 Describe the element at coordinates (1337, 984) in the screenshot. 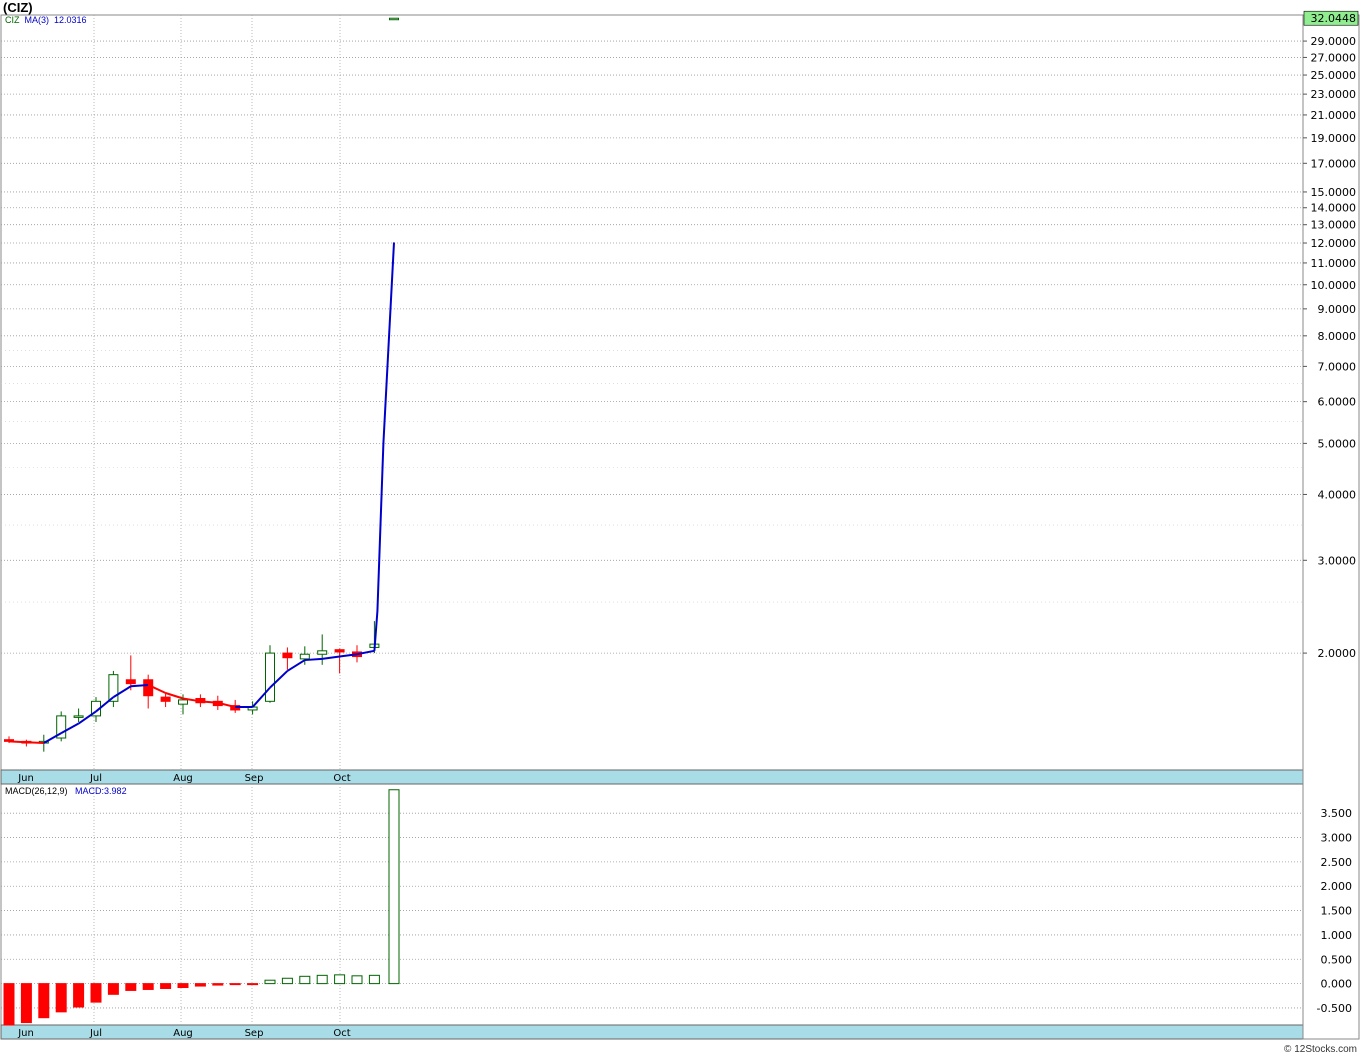

I see `macd-tick-label: 0.000` at that location.